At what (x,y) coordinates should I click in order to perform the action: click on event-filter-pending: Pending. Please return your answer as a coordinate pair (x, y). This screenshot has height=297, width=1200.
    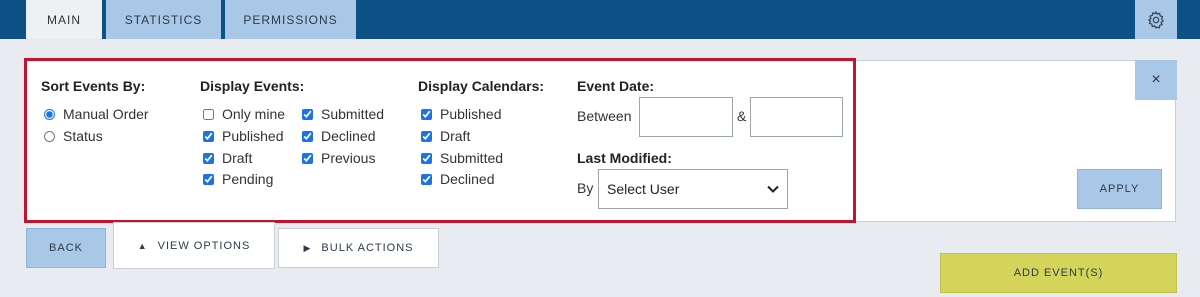
    Looking at the image, I should click on (238, 179).